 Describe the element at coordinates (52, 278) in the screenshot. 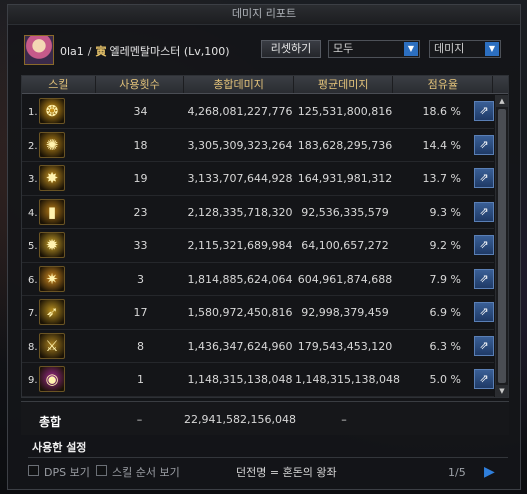

I see `skill-icon: ✷` at that location.